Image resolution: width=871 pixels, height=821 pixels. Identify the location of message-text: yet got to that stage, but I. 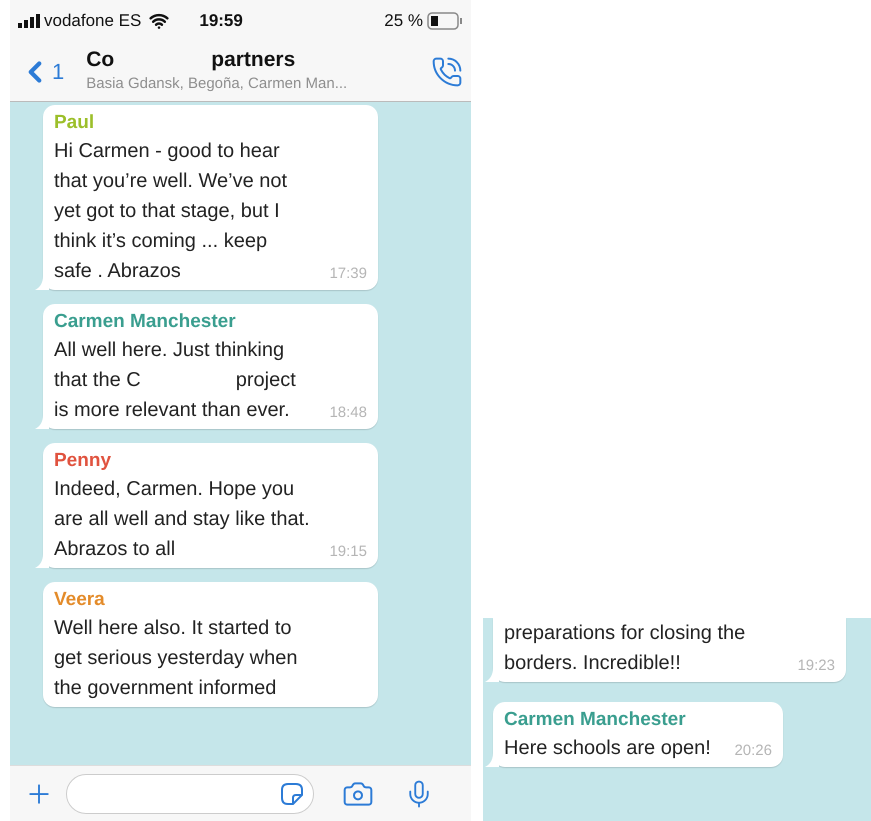
(167, 211).